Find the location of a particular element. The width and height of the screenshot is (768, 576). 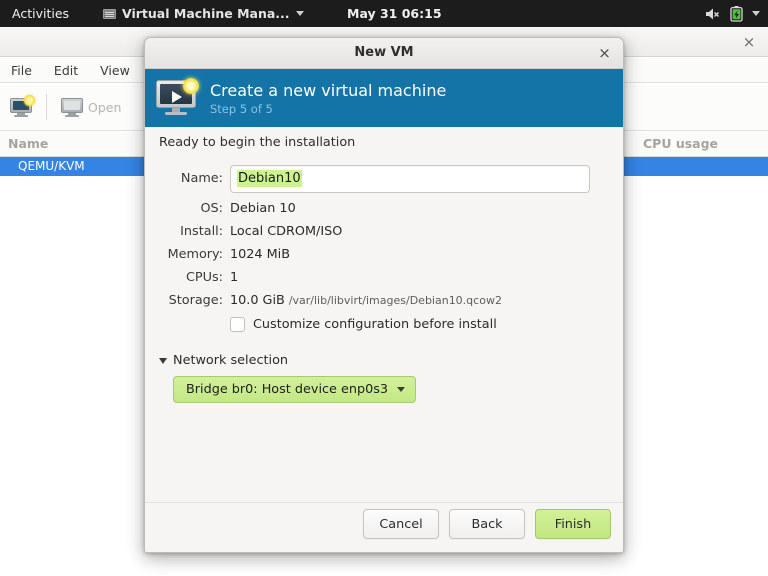

network-selection-label: Network selection is located at coordinates (231, 360).